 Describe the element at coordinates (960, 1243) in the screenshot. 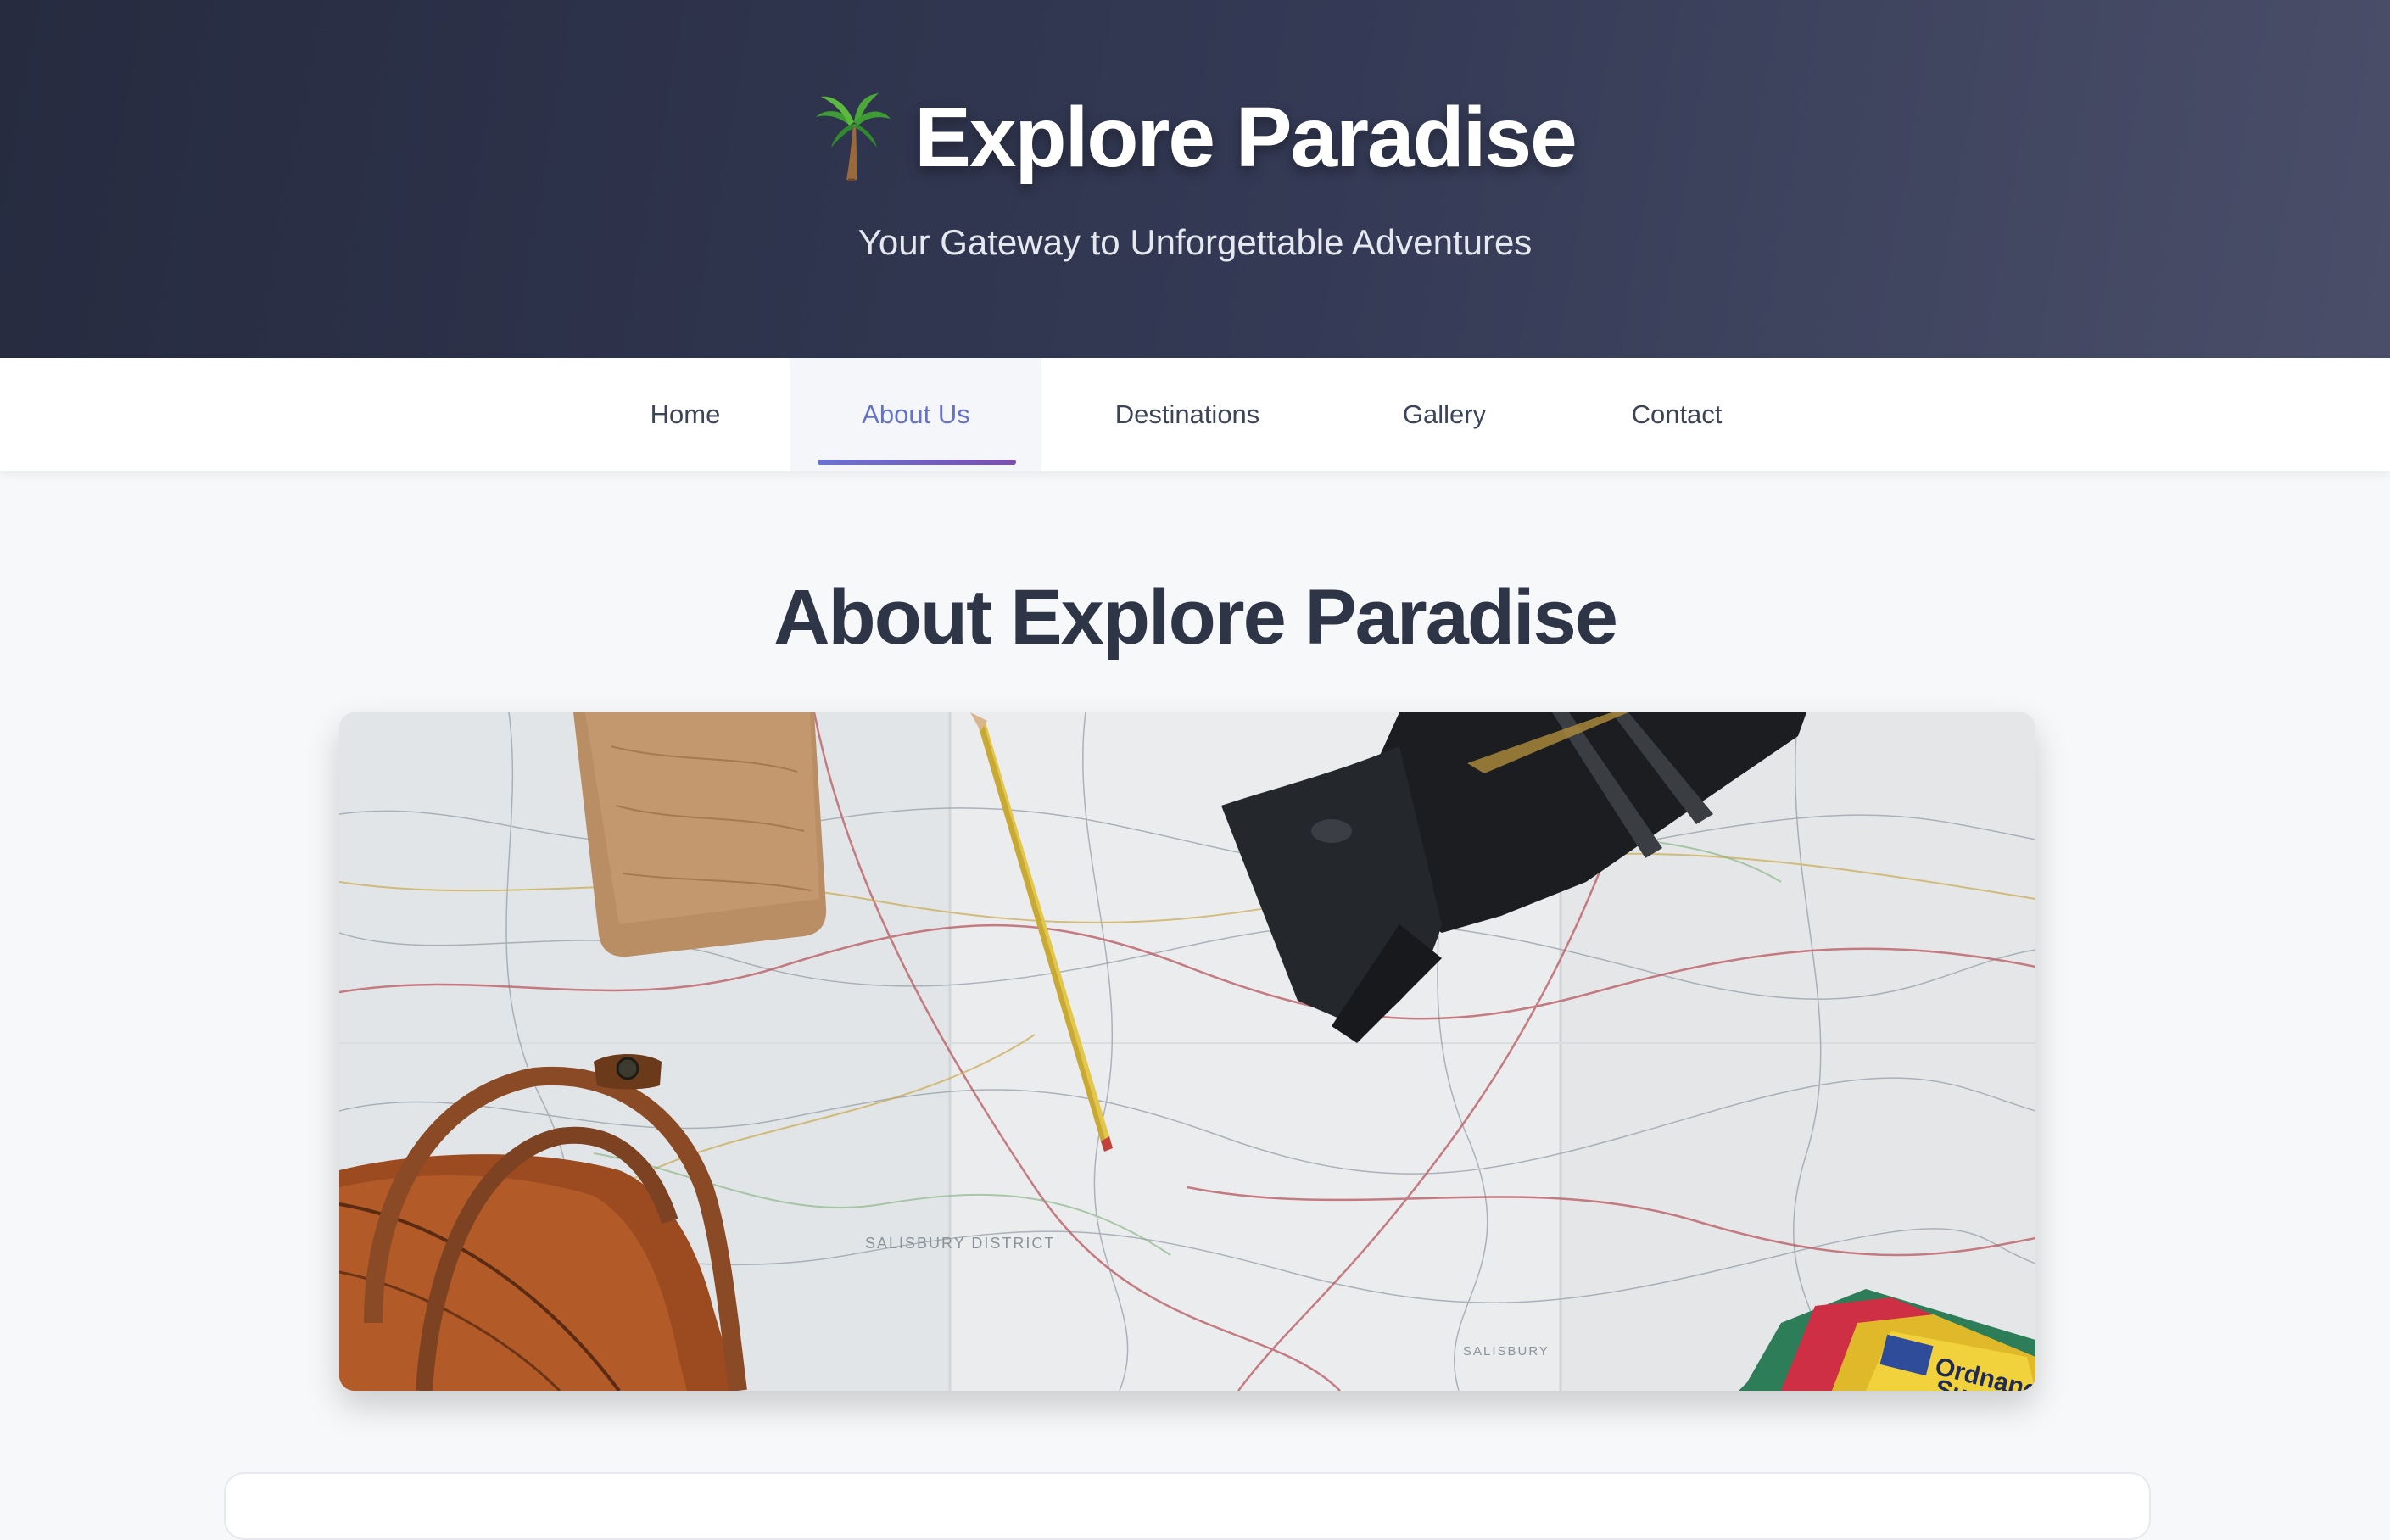

I see `map-label-district: SALISBURY DISTRICT` at that location.